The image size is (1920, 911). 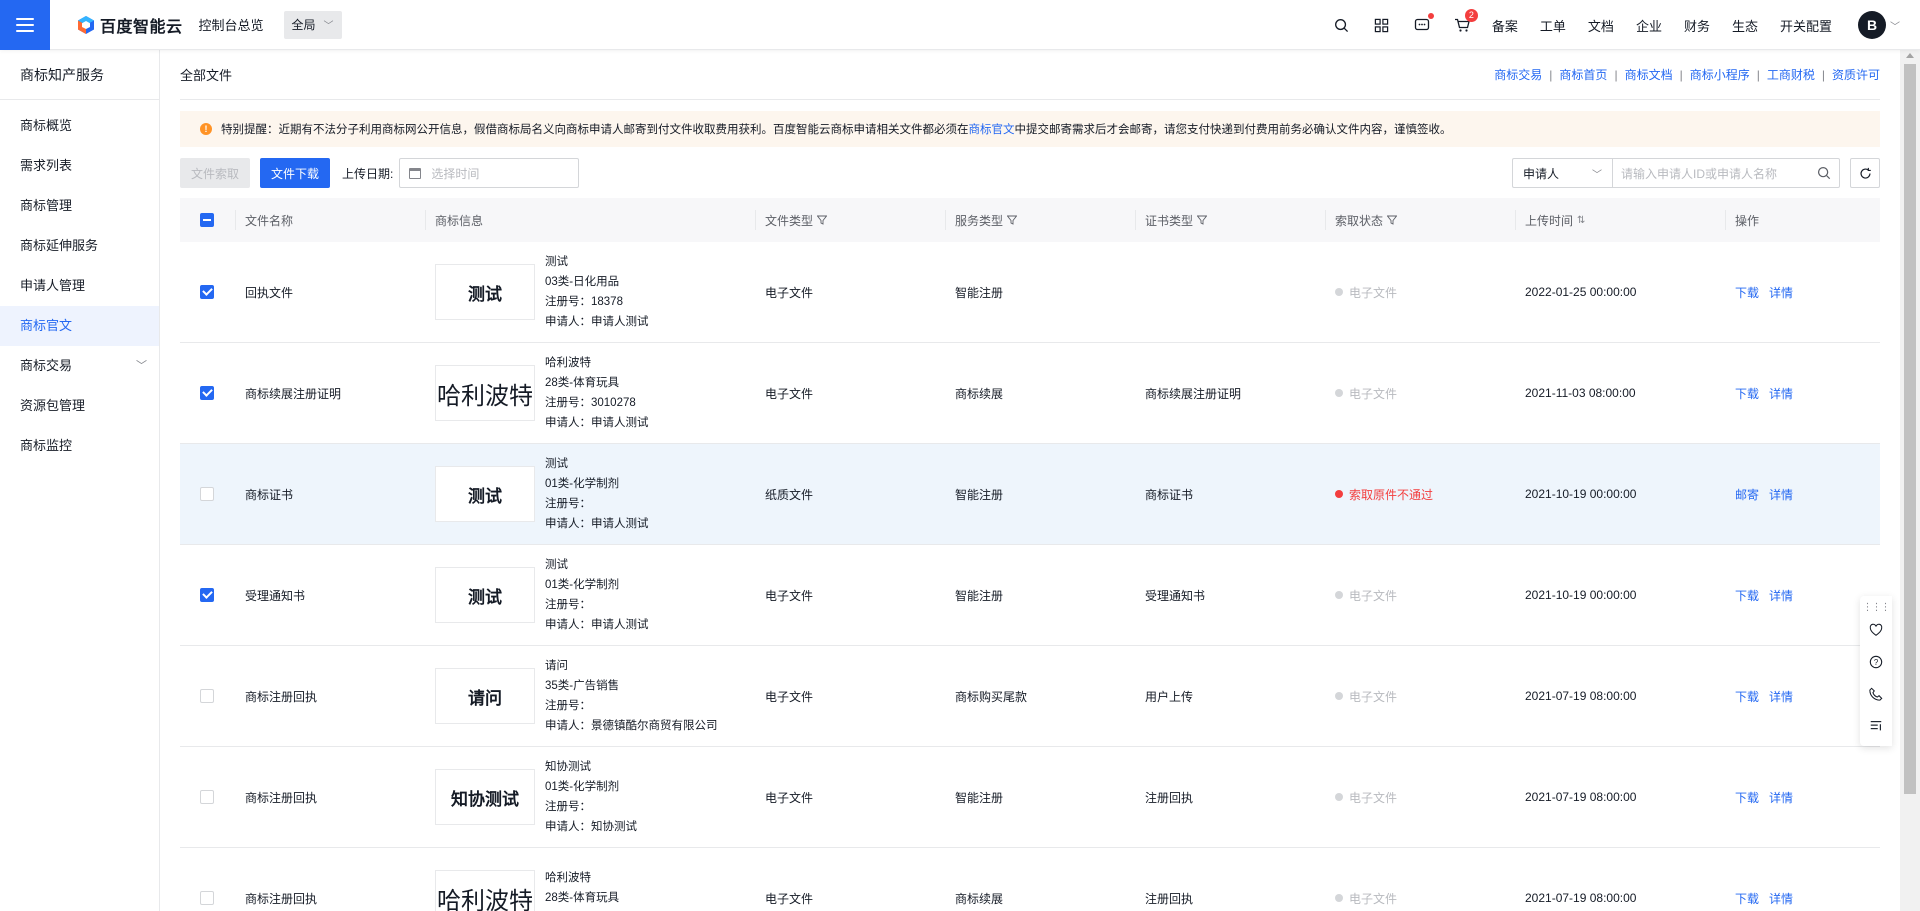 I want to click on certificate-type: 商标续展注册证明, so click(x=1193, y=393).